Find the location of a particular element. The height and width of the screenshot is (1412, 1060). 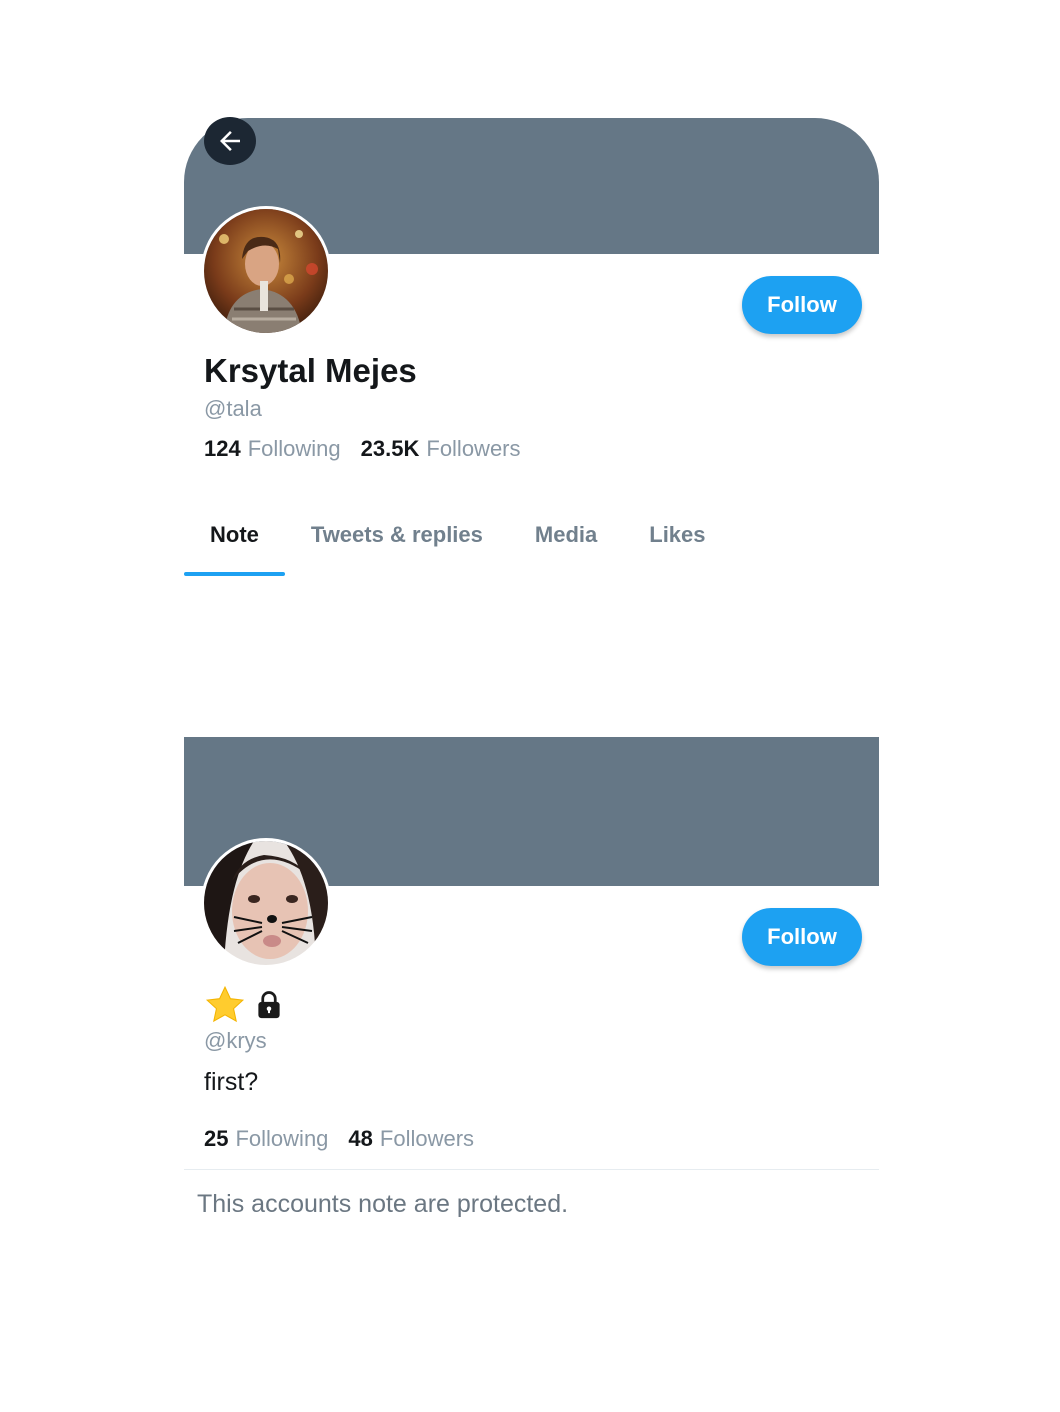

followers-link: 48 Followers is located at coordinates (411, 1139).